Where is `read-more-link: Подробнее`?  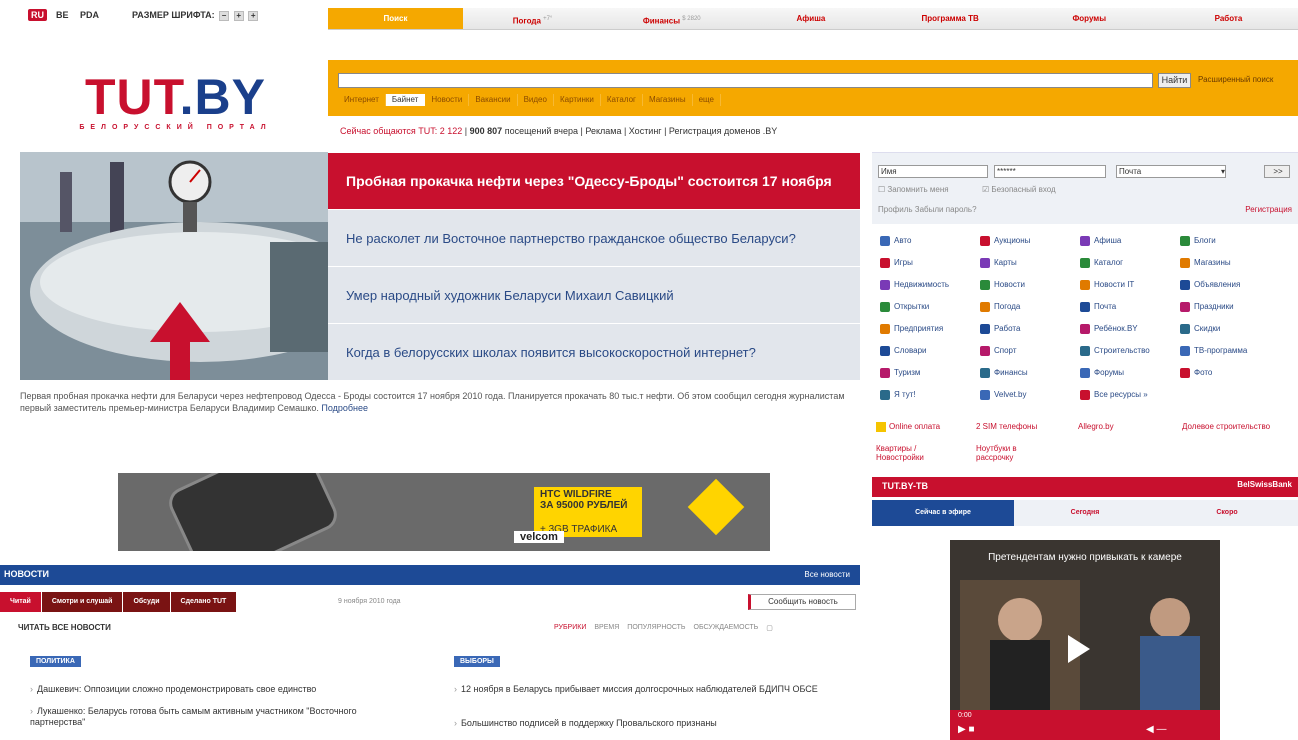 read-more-link: Подробнее is located at coordinates (344, 408).